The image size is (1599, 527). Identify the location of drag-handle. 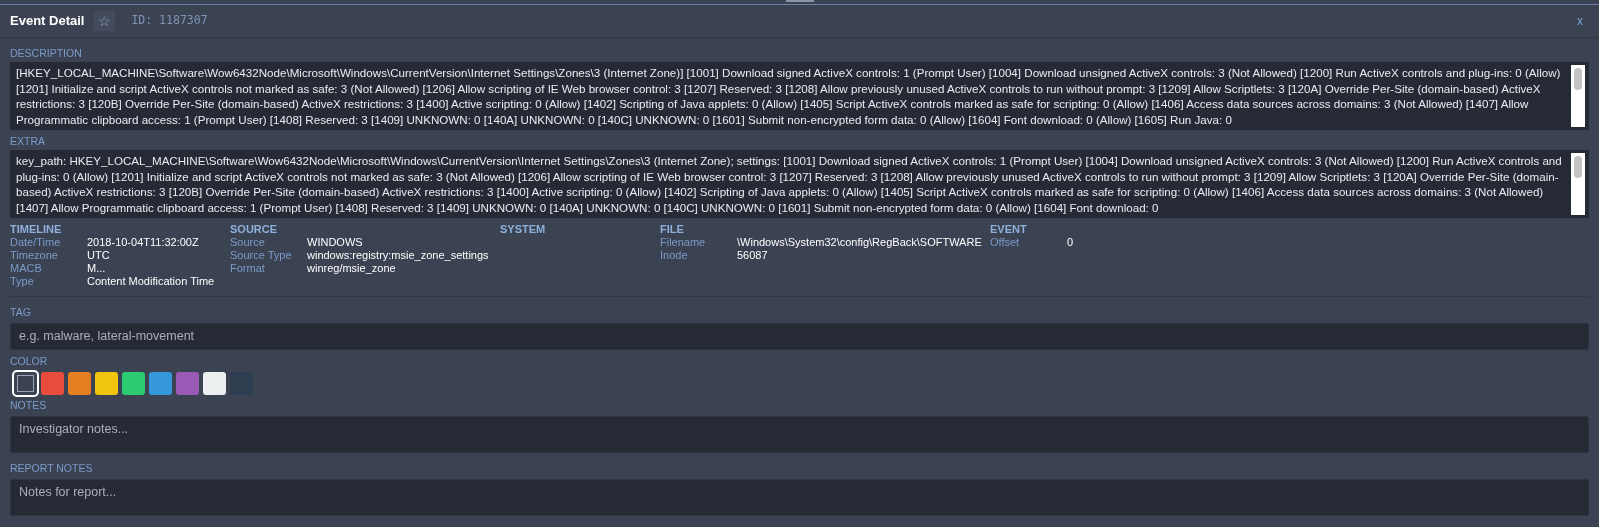
(799, 1).